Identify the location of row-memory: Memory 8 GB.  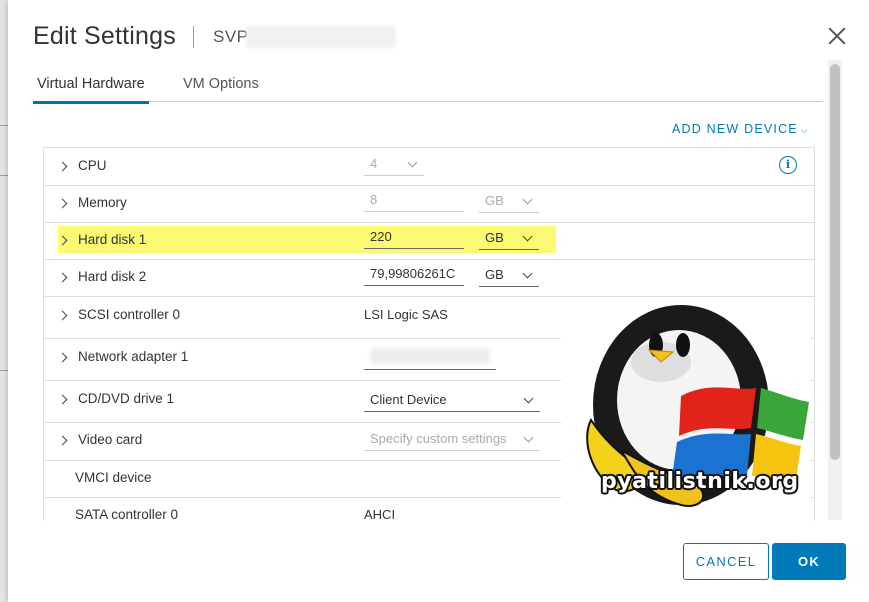
(429, 204).